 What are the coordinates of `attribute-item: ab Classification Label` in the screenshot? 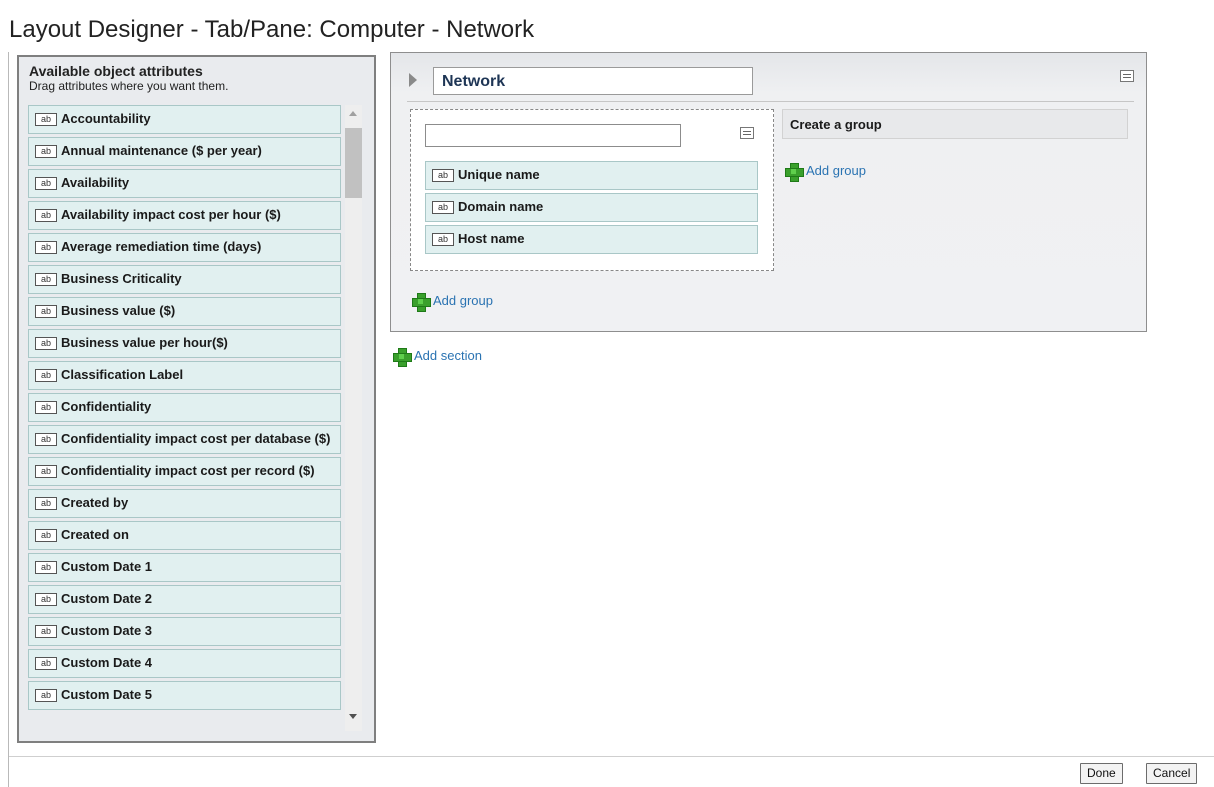 It's located at (184, 375).